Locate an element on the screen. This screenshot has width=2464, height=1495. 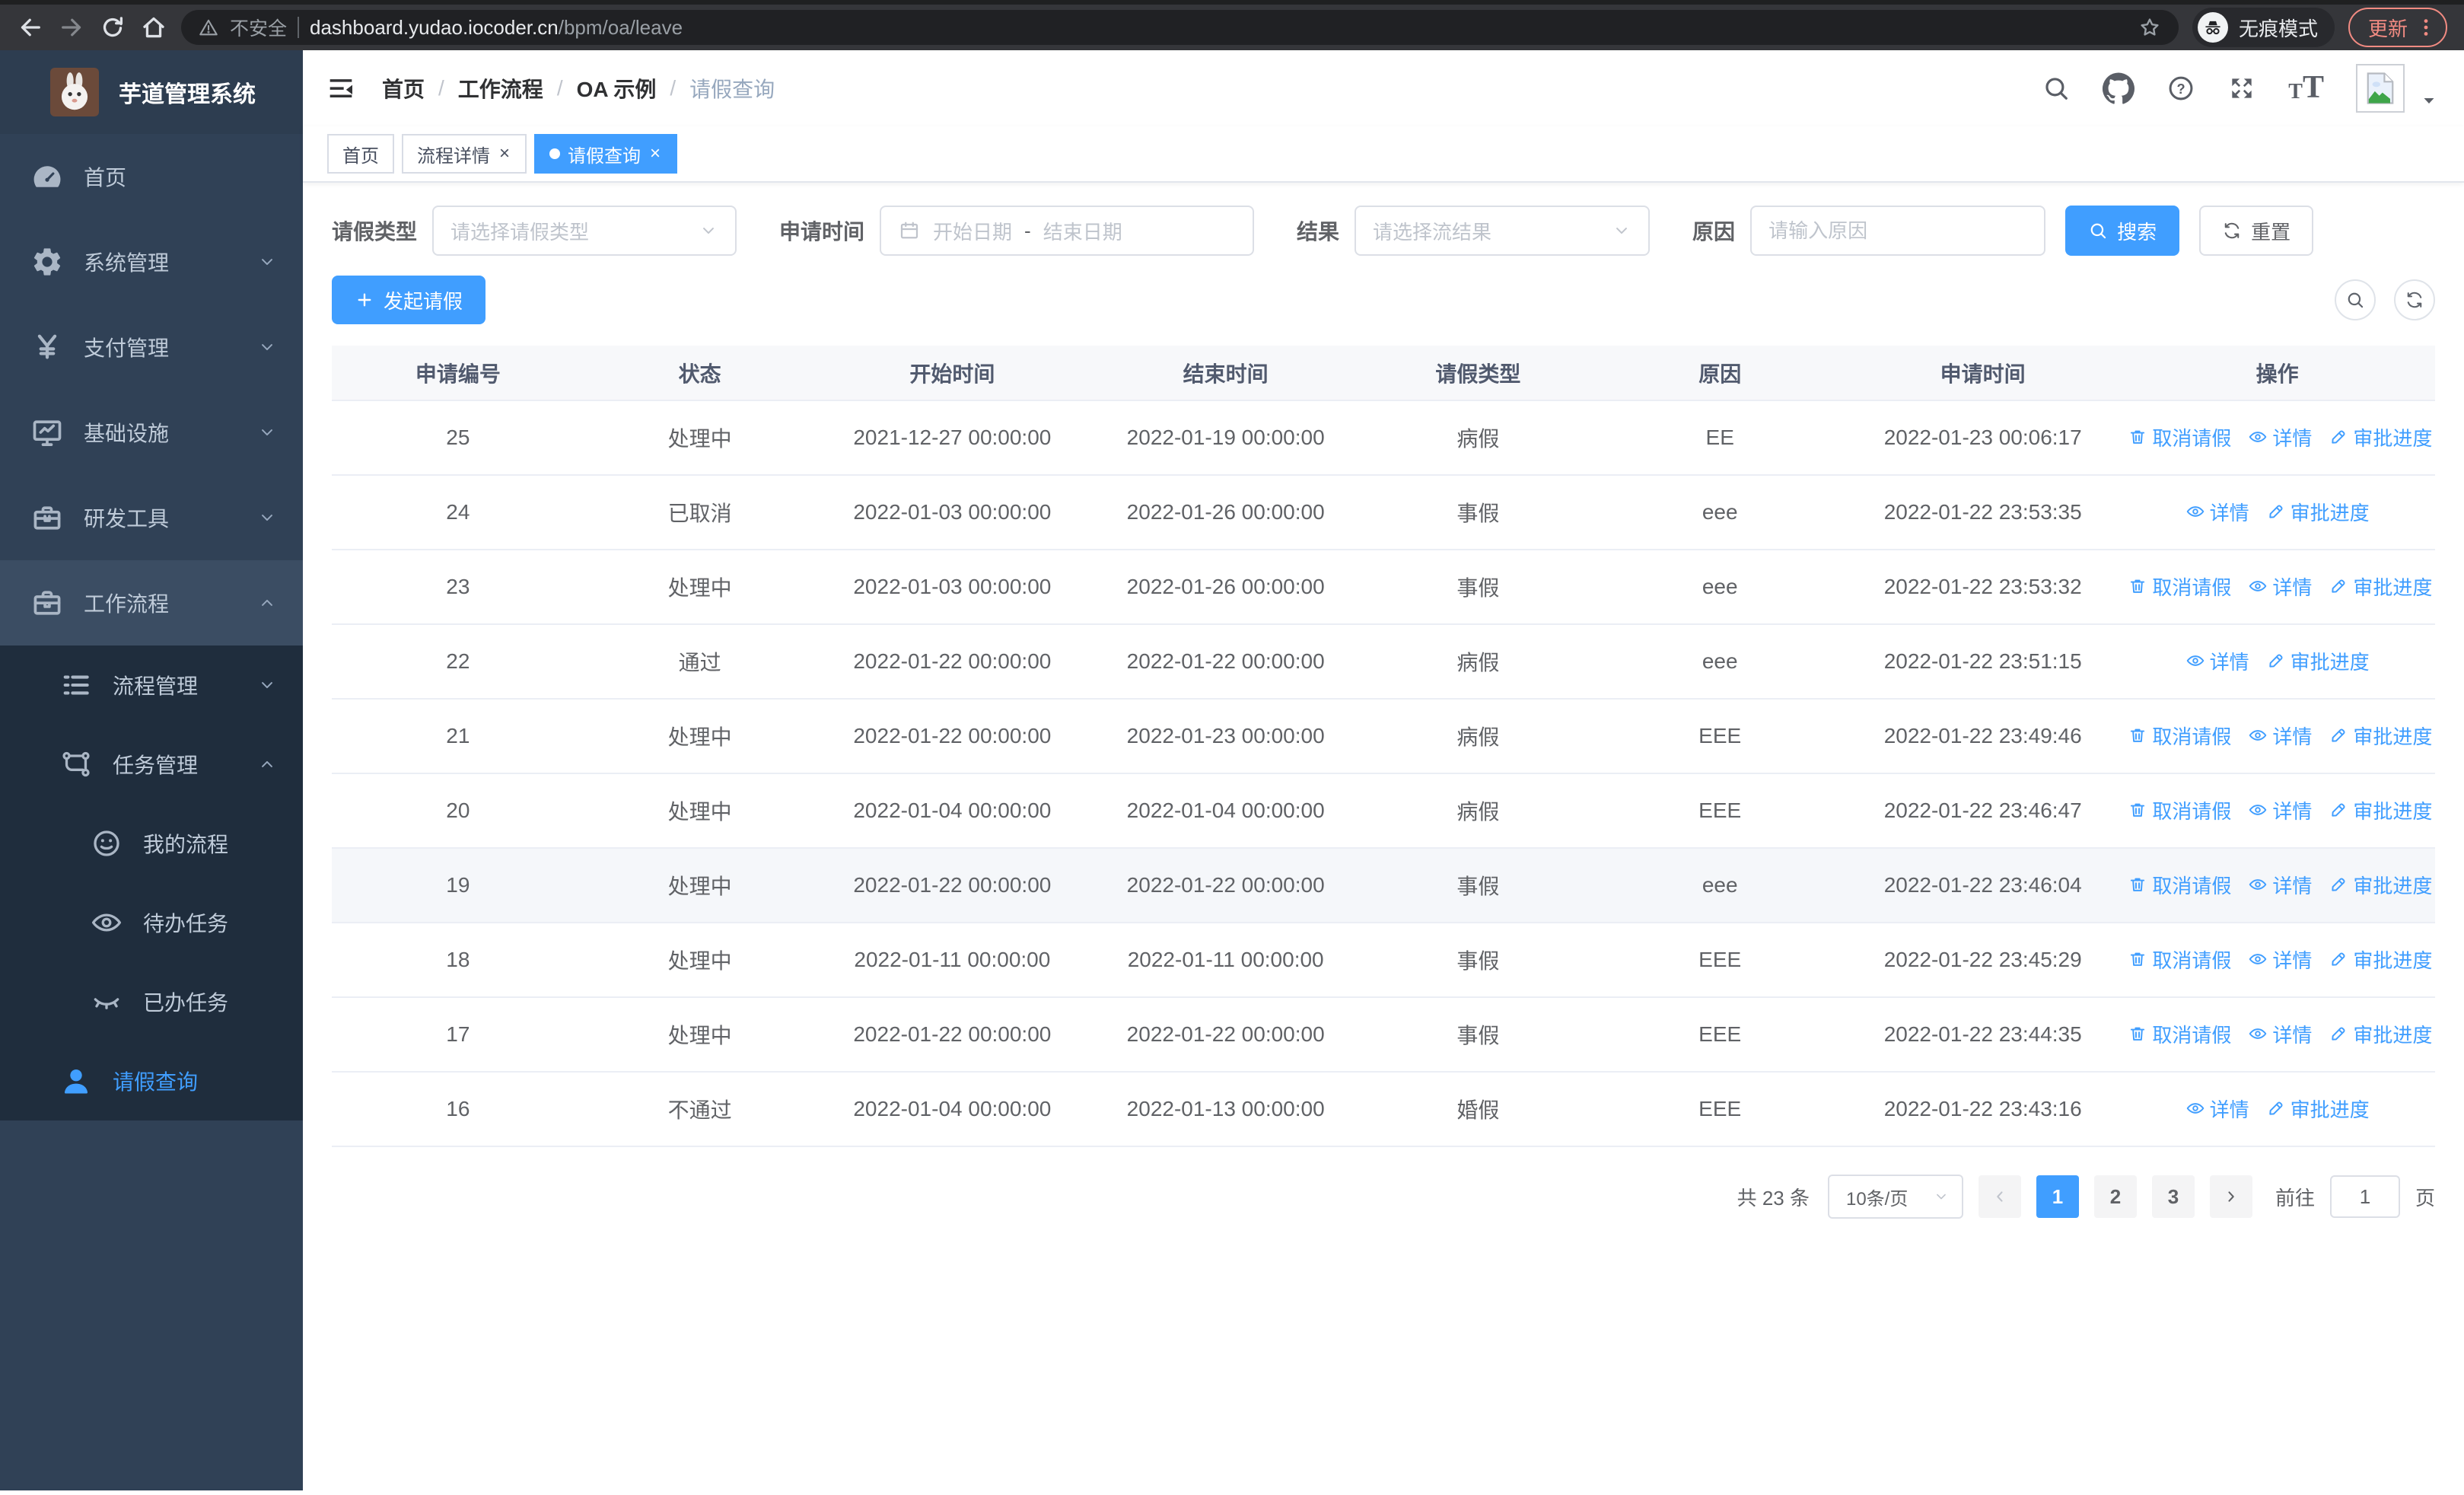
sidebar-item-我的流程: 我的流程 is located at coordinates (151, 844).